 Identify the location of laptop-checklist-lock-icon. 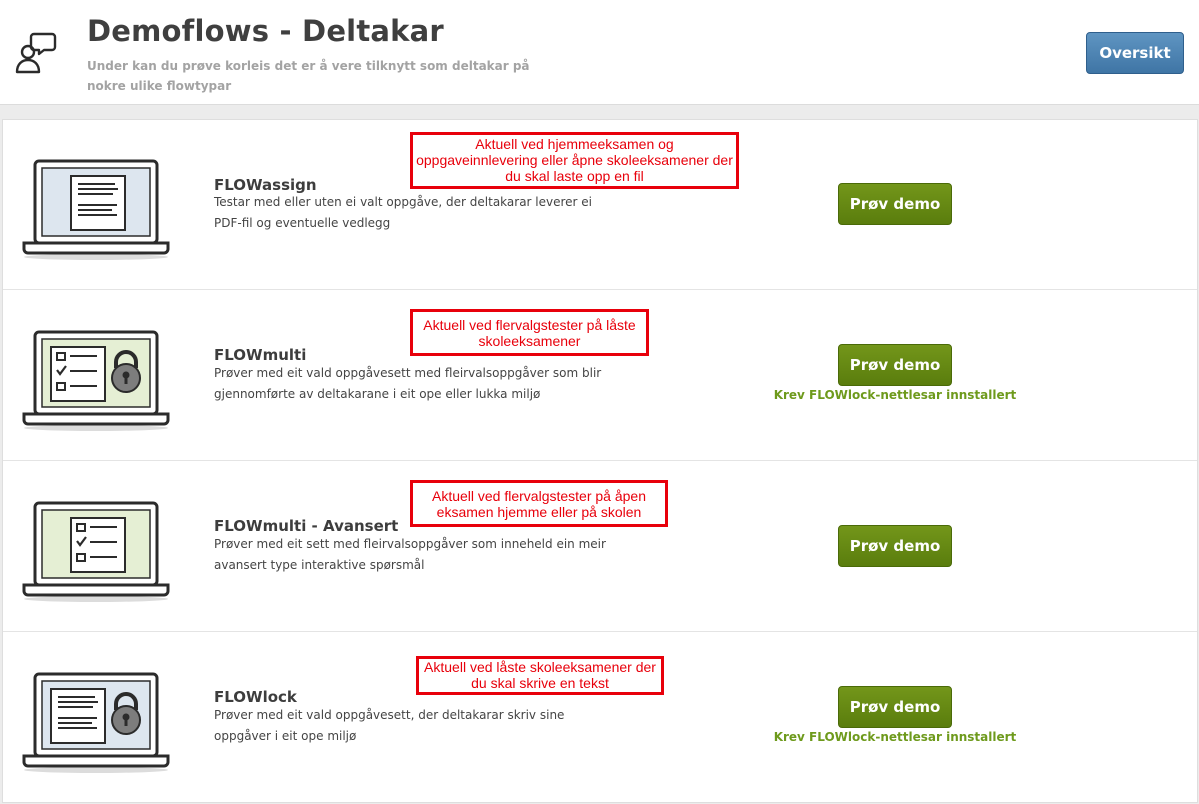
(96, 380).